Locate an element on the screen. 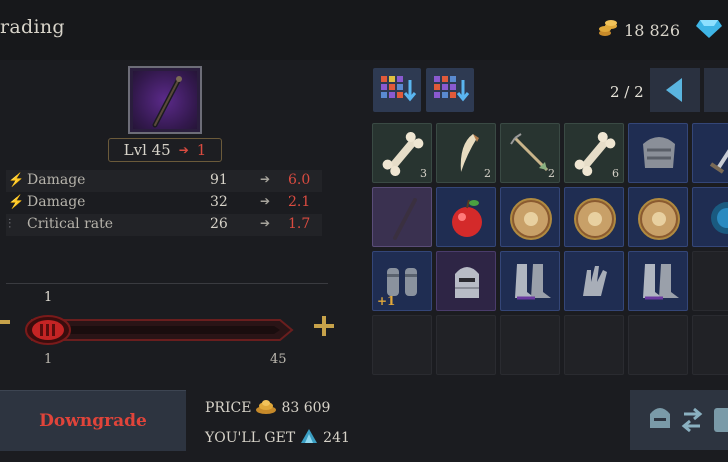 The width and height of the screenshot is (728, 462). coin-pile-icon is located at coordinates (266, 408).